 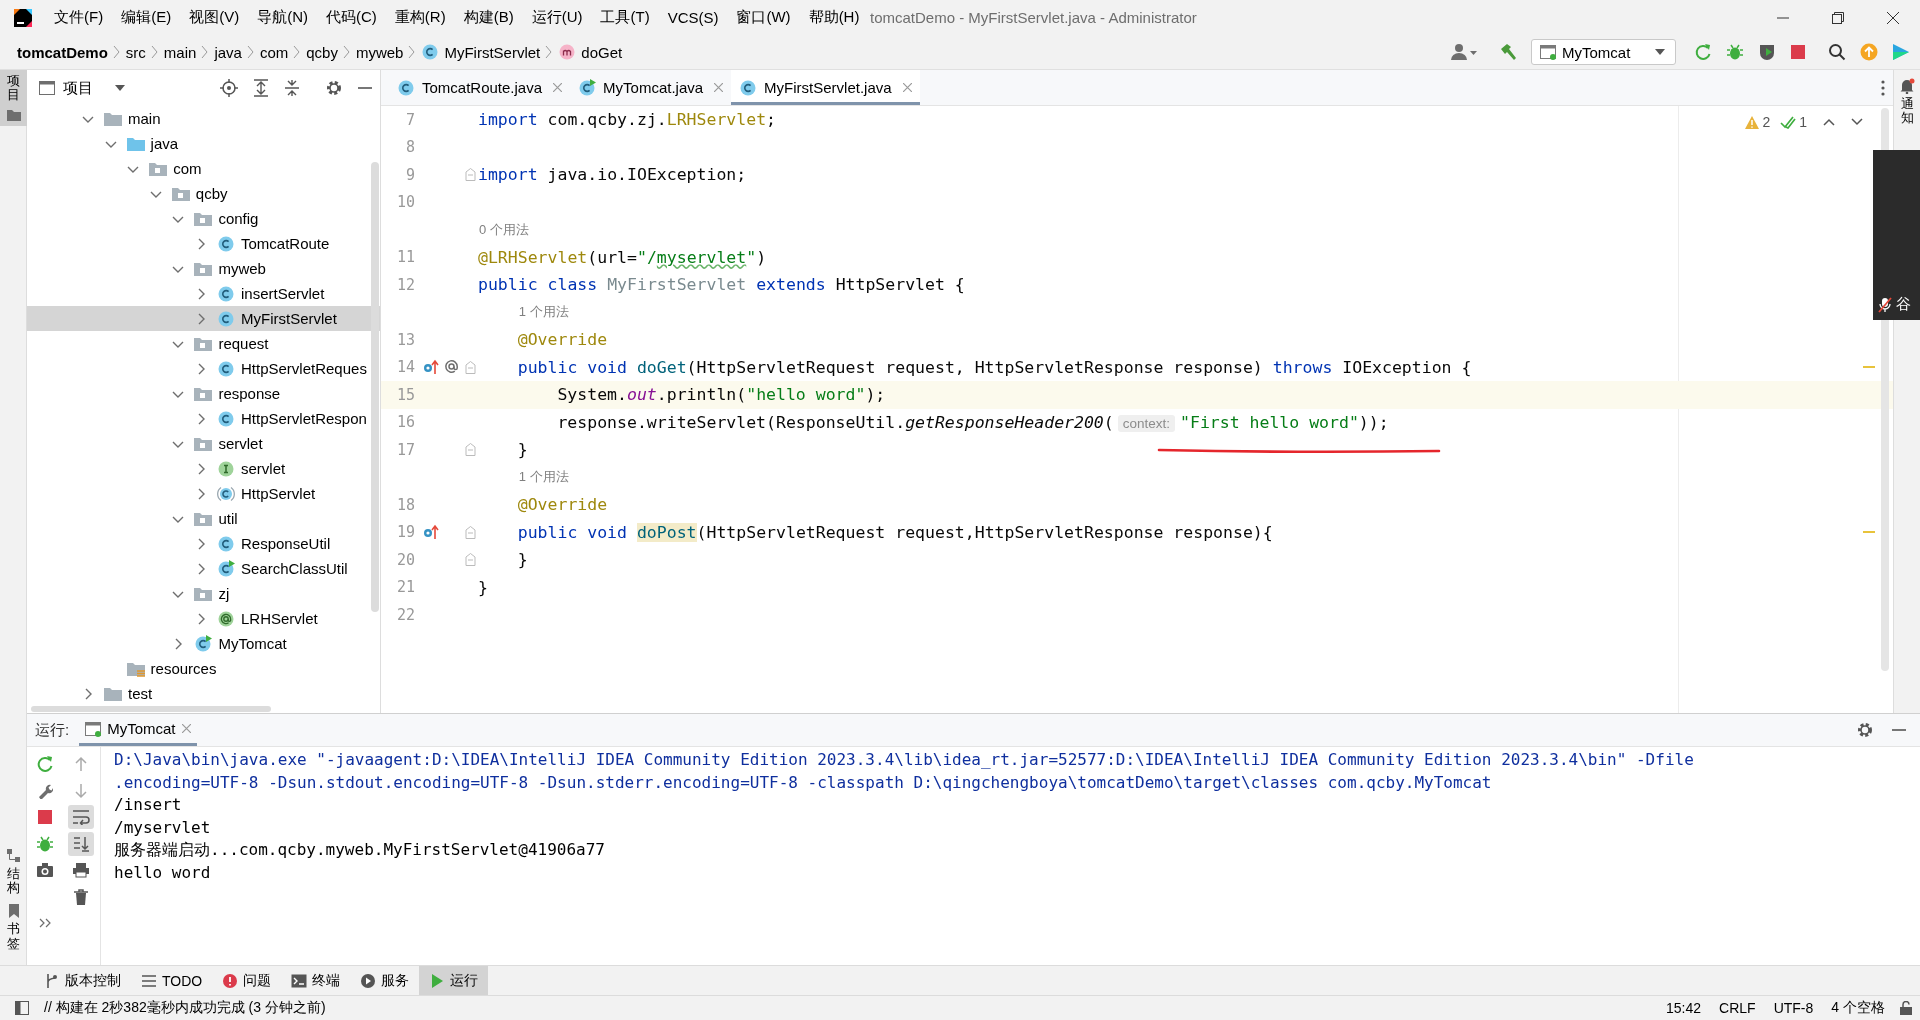 What do you see at coordinates (214, 17) in the screenshot?
I see `menu-item: 视图(V)` at bounding box center [214, 17].